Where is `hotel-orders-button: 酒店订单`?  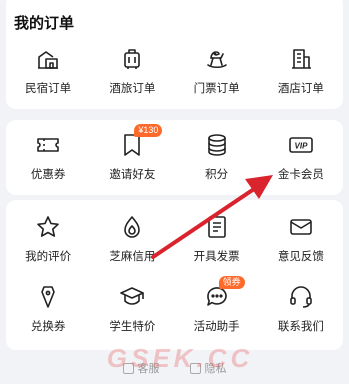
hotel-orders-button: 酒店订单 is located at coordinates (301, 71).